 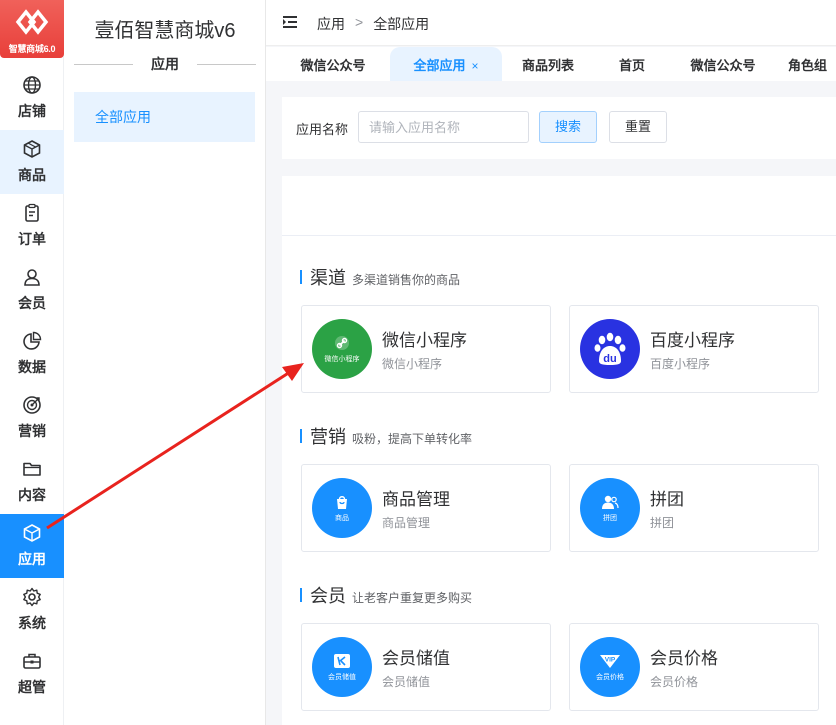 I want to click on sidebar-section-label: 应用, so click(x=165, y=64).